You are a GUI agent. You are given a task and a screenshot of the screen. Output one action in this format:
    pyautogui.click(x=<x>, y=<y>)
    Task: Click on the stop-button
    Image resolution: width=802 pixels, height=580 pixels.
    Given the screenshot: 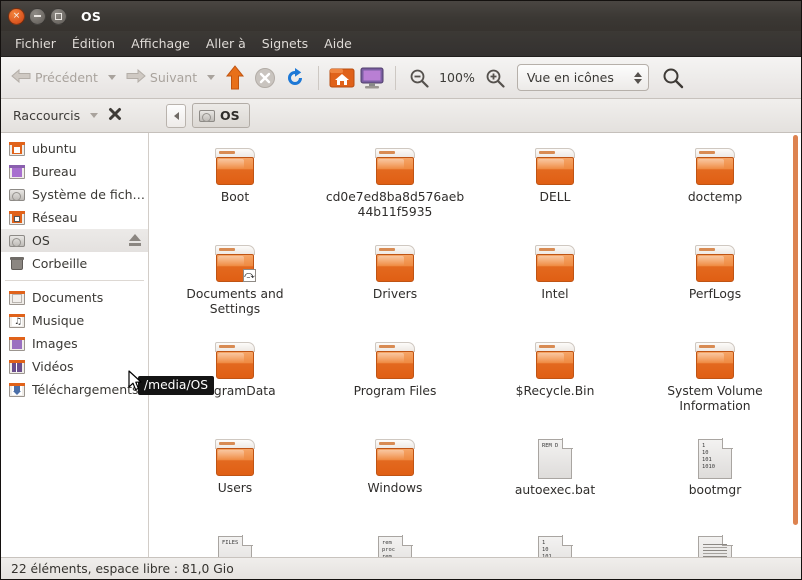 What is the action you would take?
    pyautogui.click(x=265, y=78)
    